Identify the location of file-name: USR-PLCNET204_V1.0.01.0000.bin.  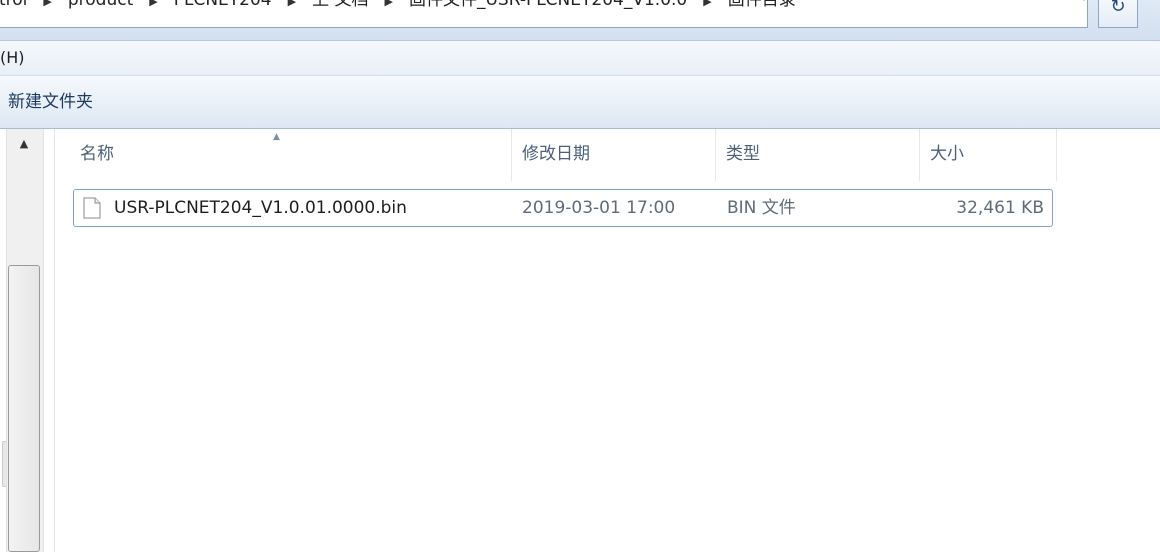
(260, 208).